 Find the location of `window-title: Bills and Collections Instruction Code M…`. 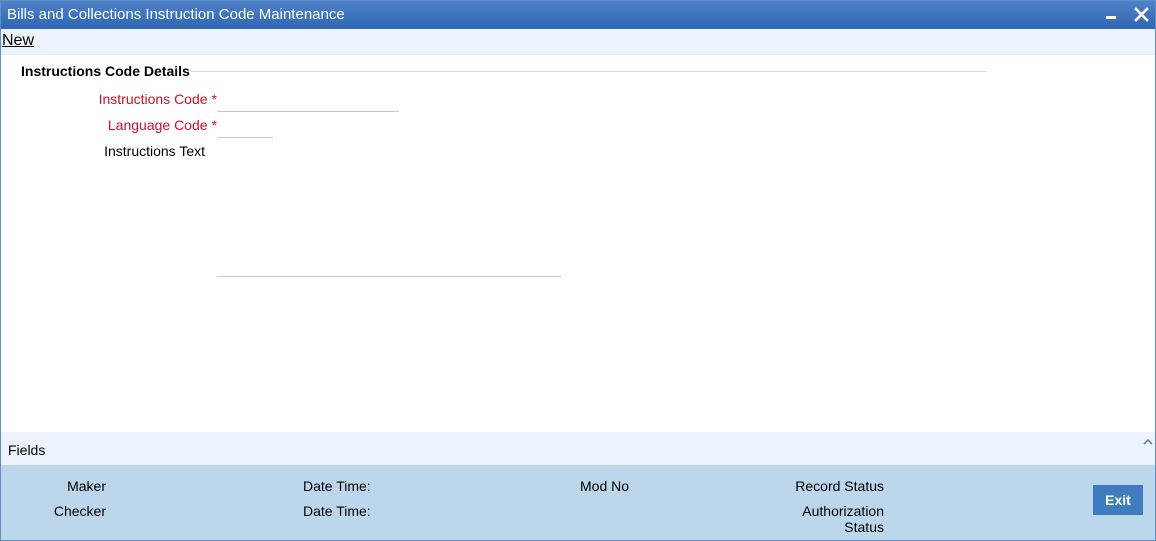

window-title: Bills and Collections Instruction Code M… is located at coordinates (176, 14).